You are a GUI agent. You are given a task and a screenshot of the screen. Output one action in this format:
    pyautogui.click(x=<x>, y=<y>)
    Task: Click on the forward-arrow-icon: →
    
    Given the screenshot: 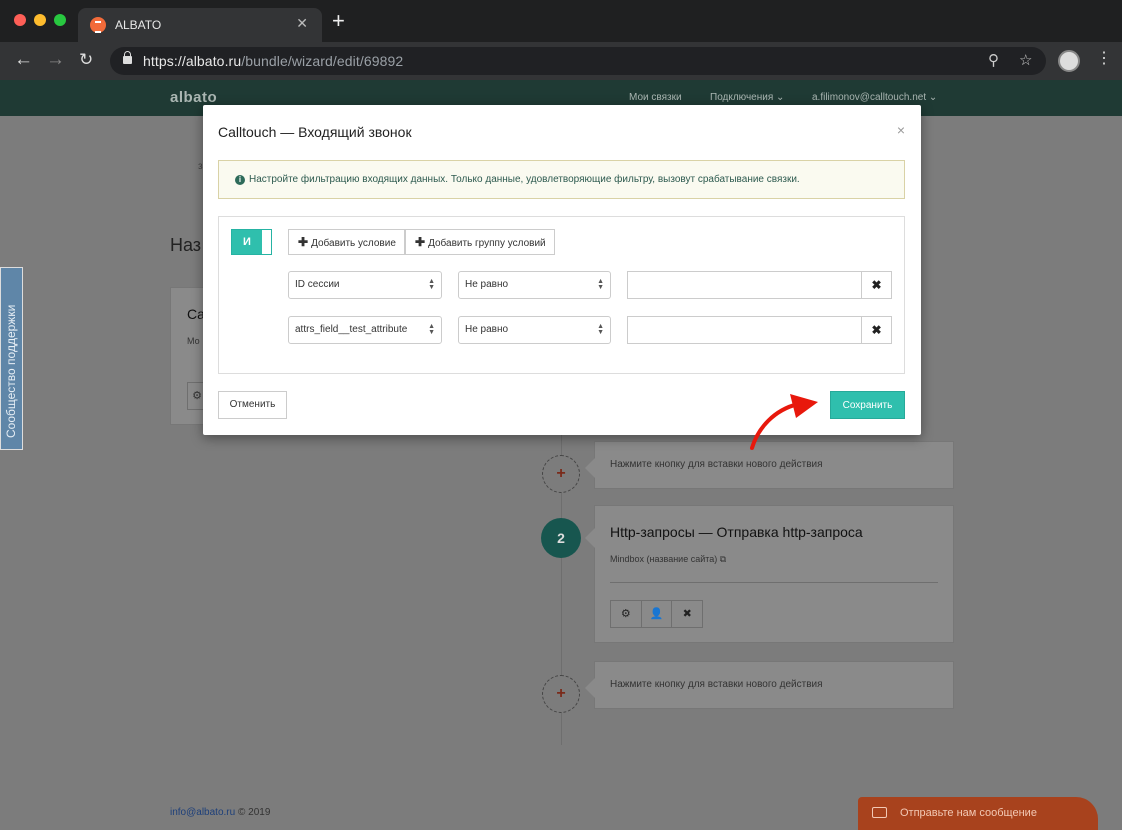 What is the action you would take?
    pyautogui.click(x=55, y=60)
    